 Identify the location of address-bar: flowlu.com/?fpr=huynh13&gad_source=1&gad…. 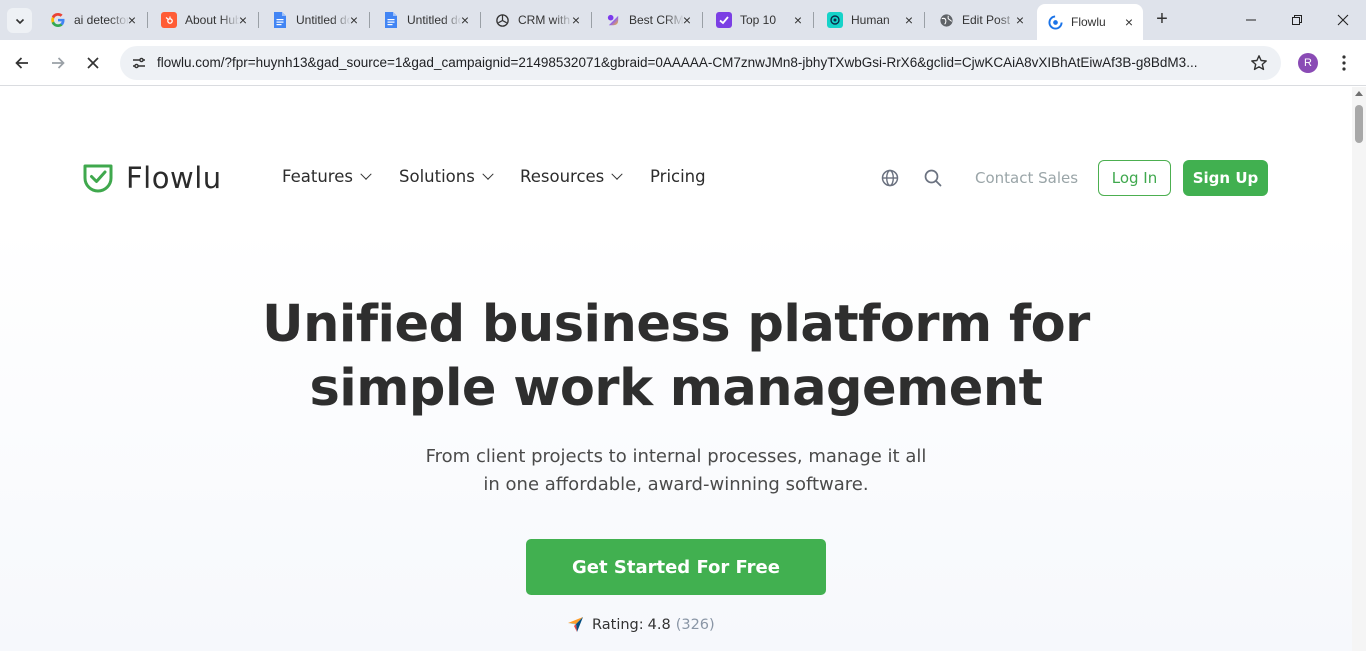
(700, 63).